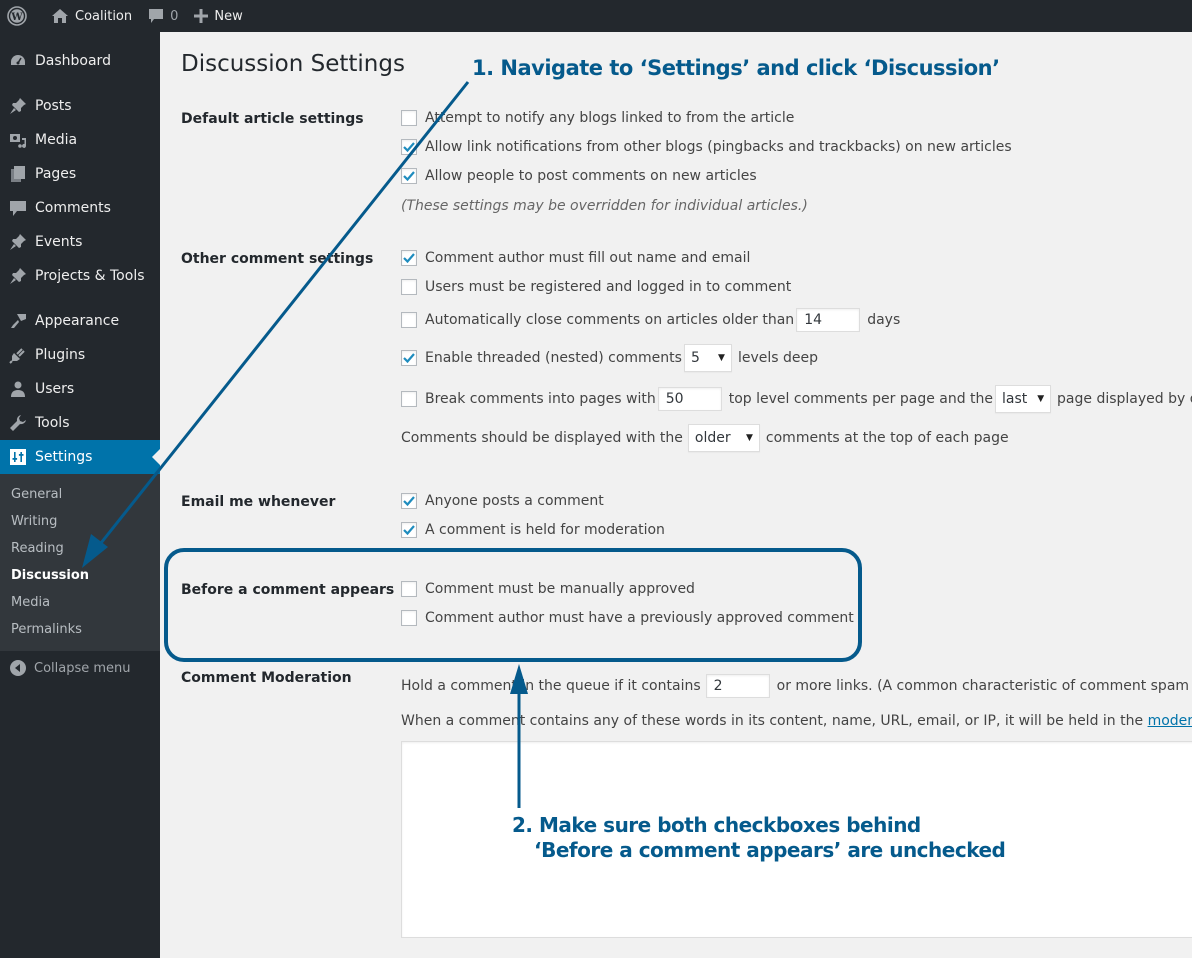 Image resolution: width=1192 pixels, height=958 pixels. I want to click on select-value: last, so click(1015, 399).